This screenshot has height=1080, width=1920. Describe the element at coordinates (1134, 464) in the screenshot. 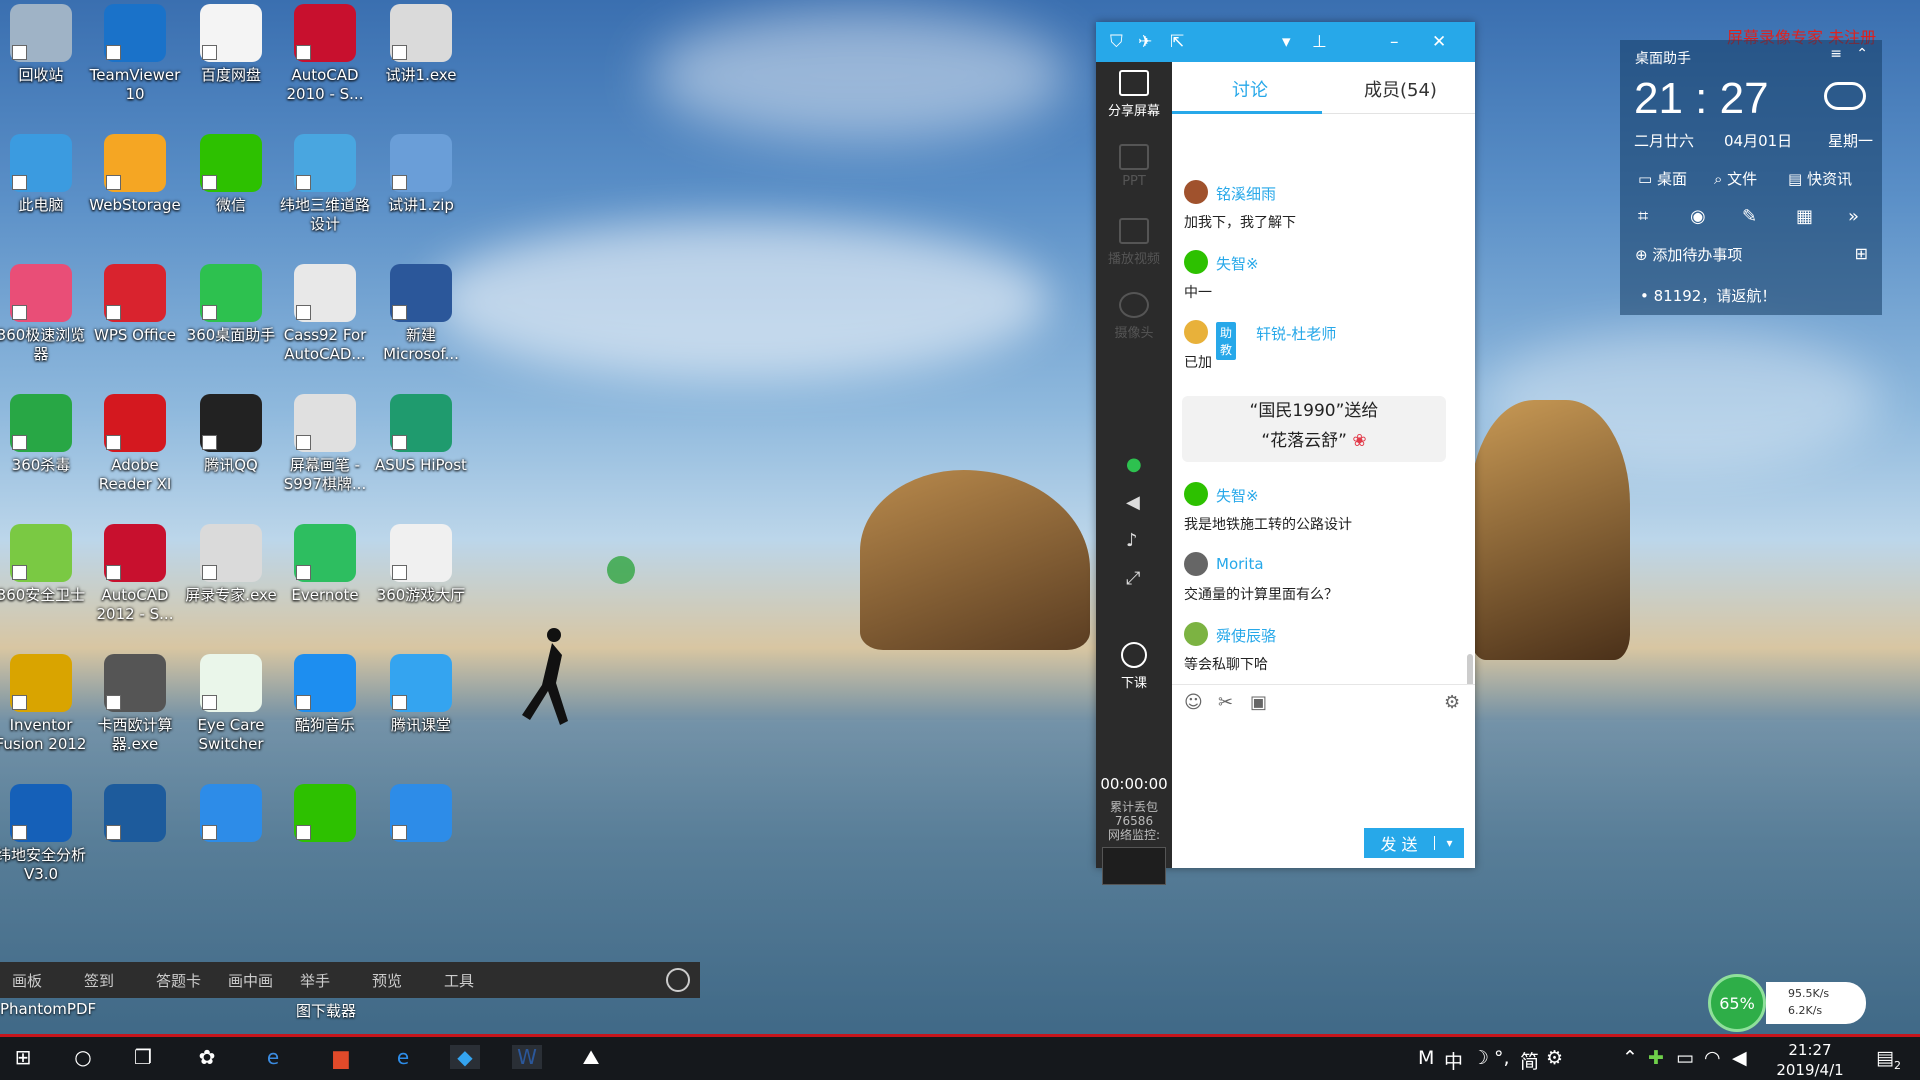

I see `mic-icon: ●` at that location.